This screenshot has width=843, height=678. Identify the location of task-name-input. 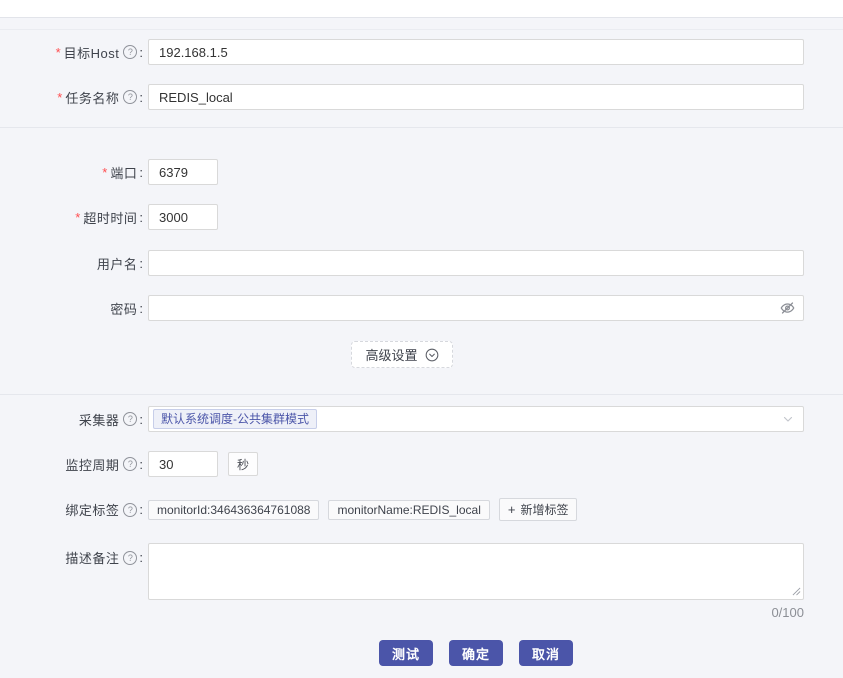
(476, 97).